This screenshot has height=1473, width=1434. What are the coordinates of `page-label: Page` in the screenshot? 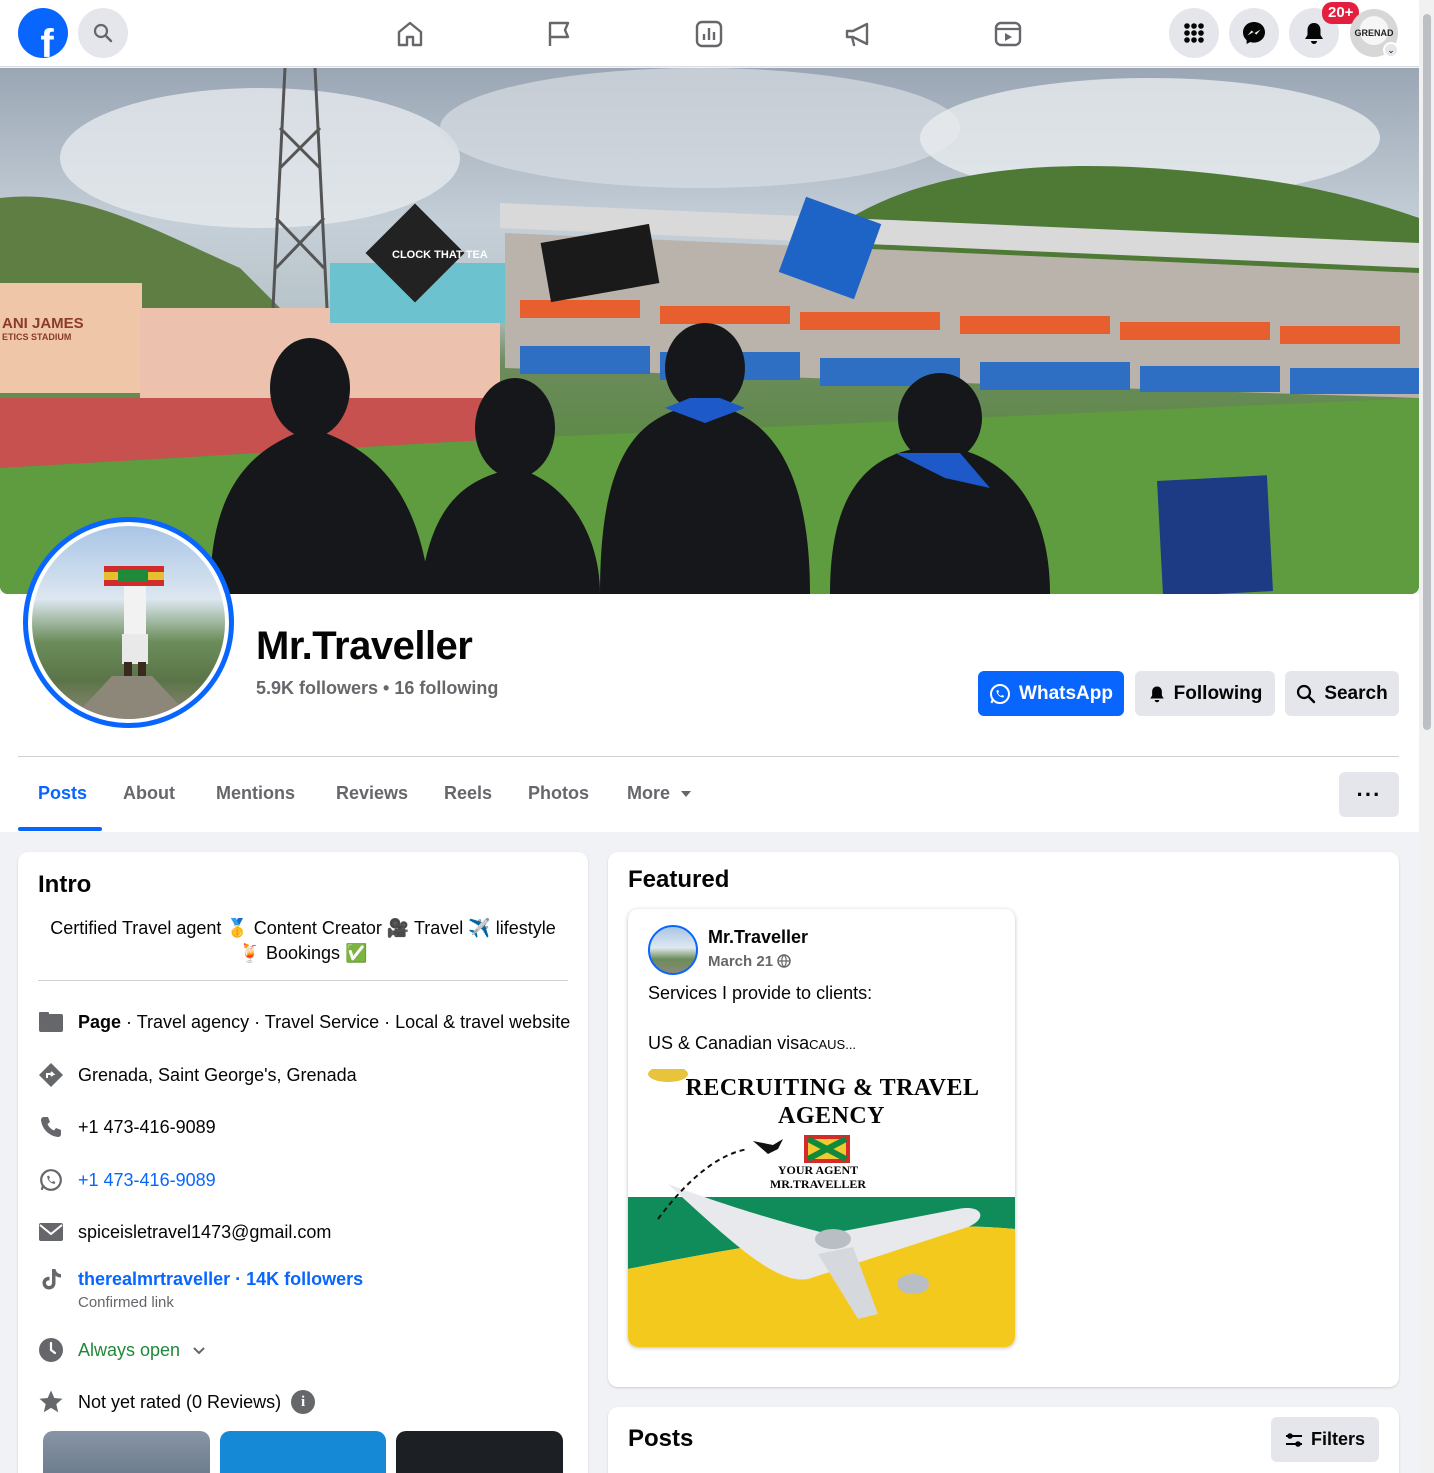 It's located at (100, 1021).